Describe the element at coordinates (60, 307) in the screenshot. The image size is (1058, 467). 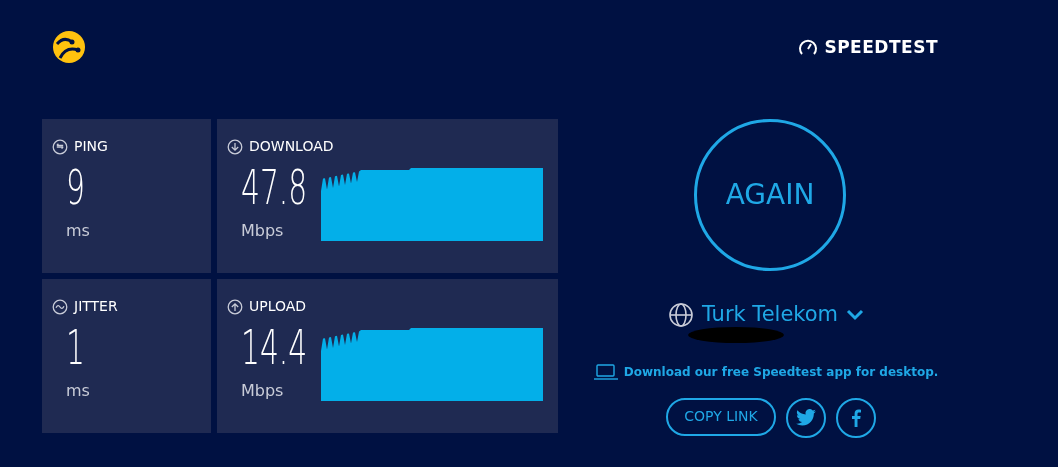
I see `wave-icon` at that location.